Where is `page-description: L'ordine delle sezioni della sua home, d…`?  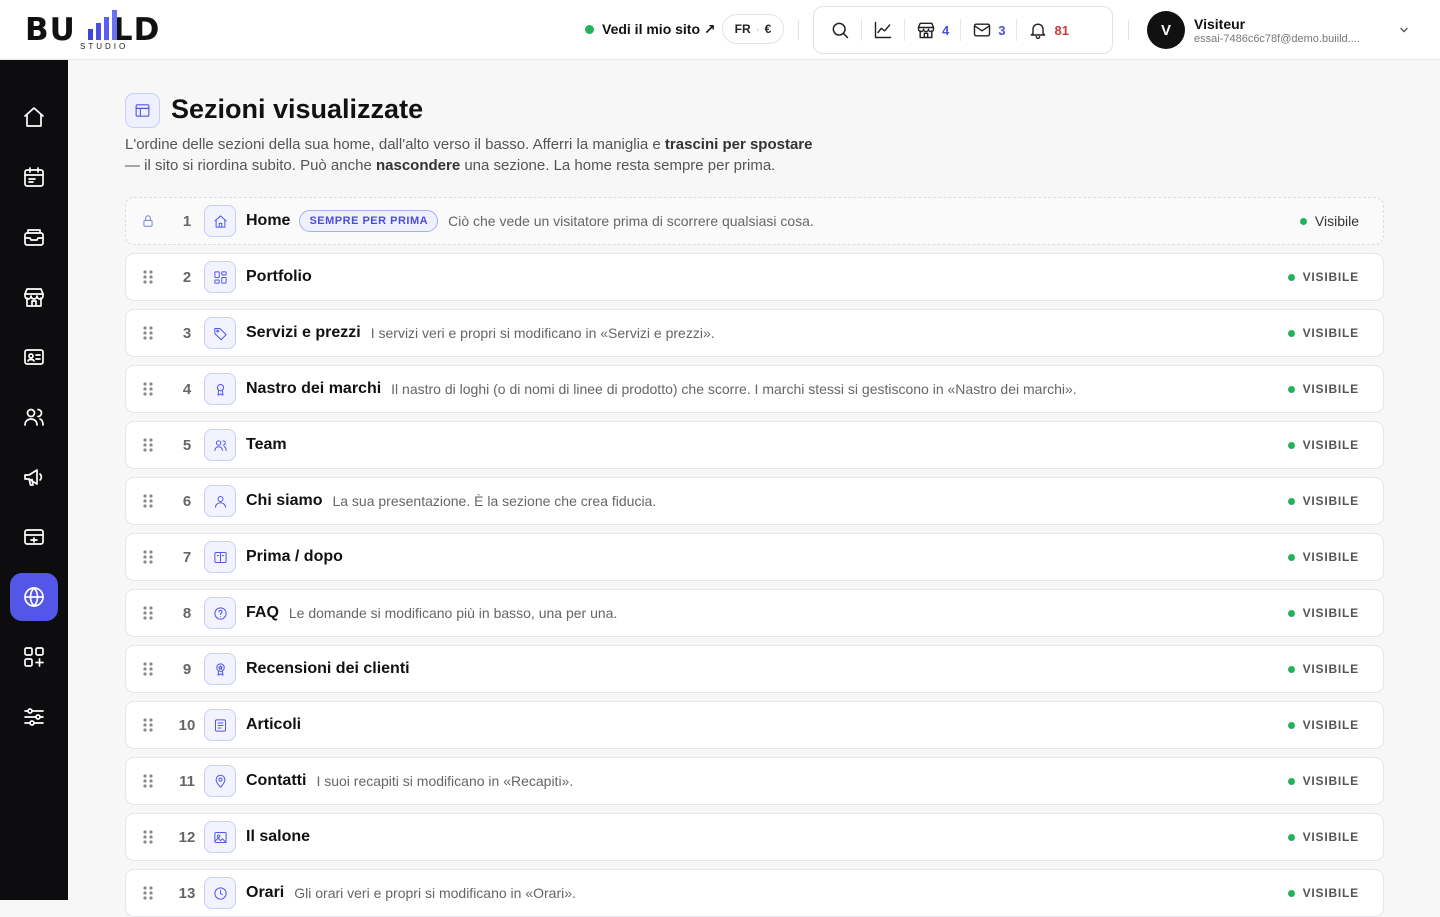
page-description: L'ordine delle sezioni della sua home, d… is located at coordinates (469, 155).